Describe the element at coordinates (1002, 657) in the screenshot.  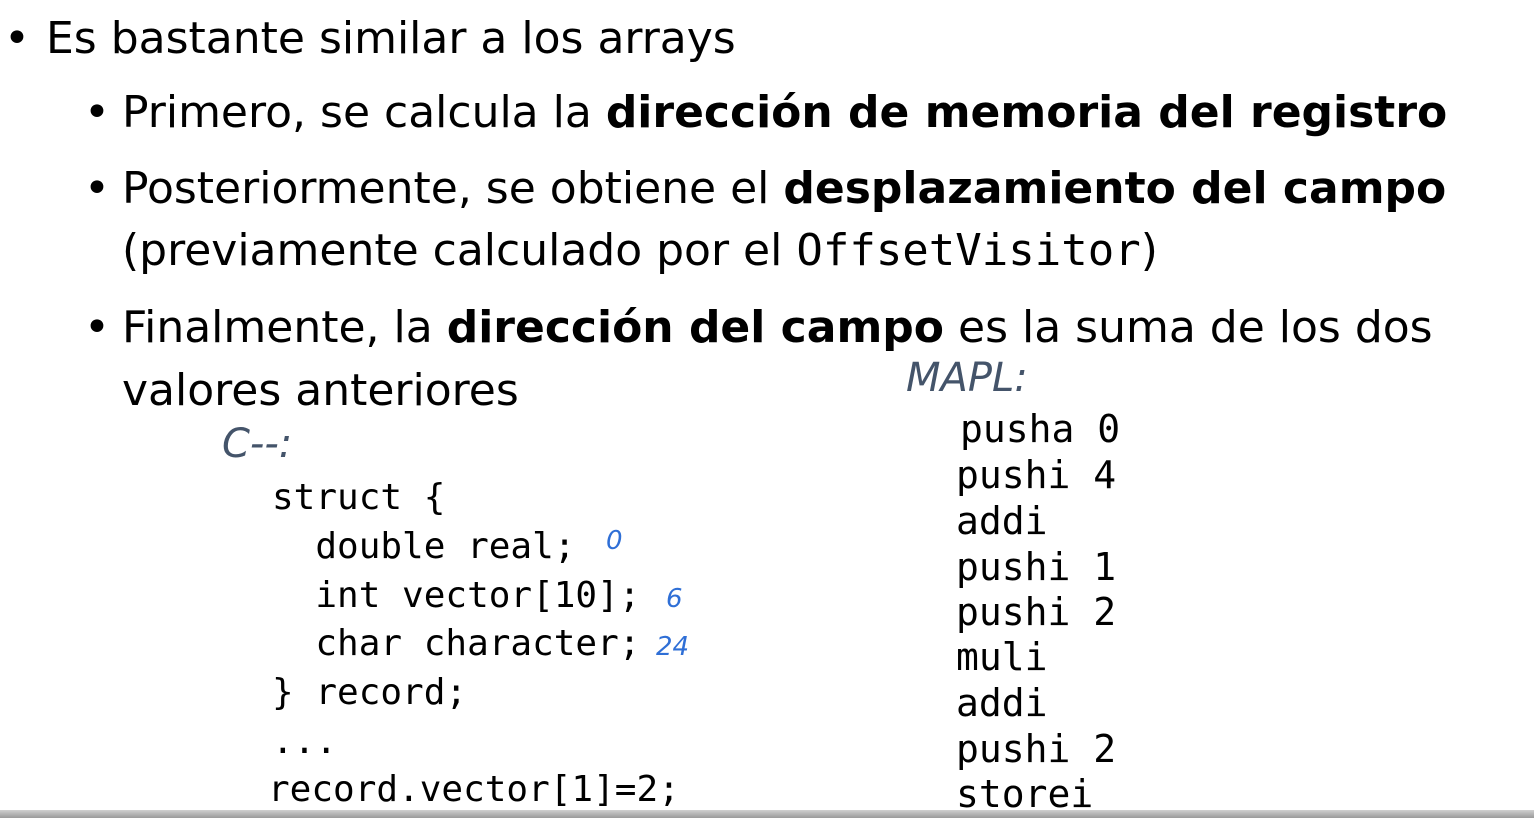
I see `mapl-code-line: muli` at that location.